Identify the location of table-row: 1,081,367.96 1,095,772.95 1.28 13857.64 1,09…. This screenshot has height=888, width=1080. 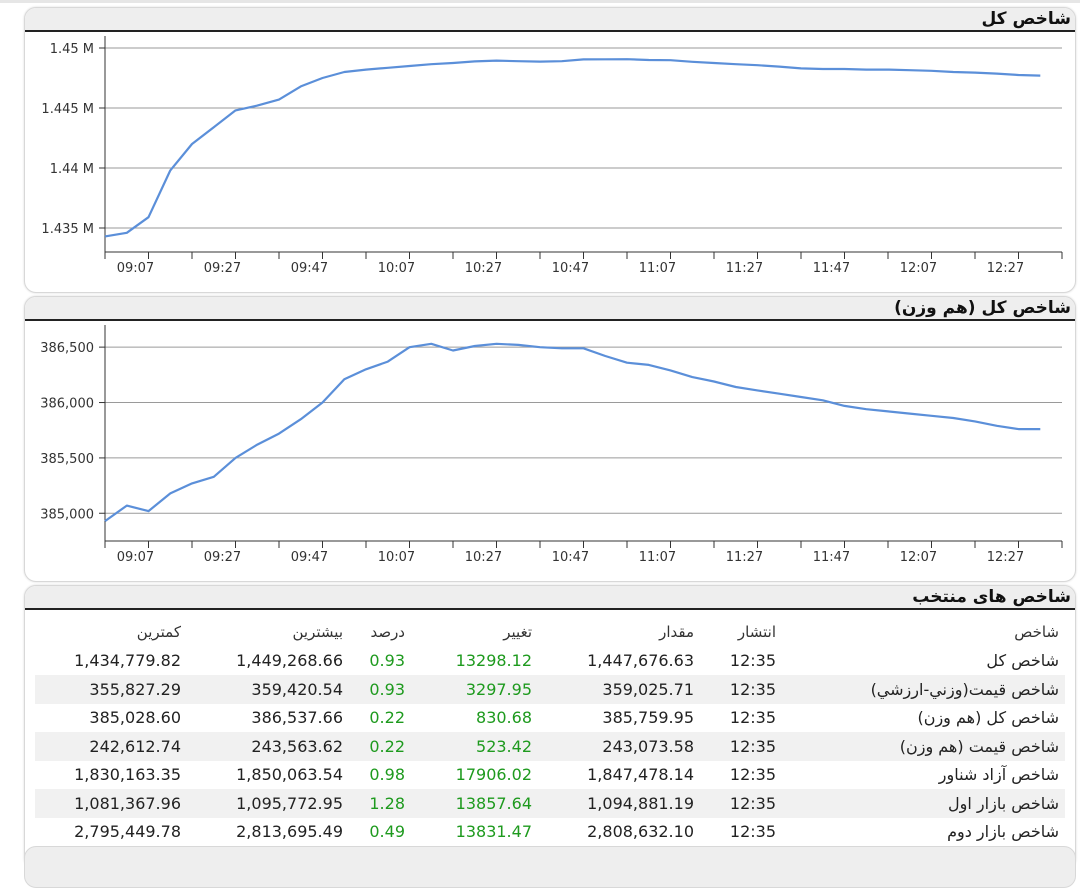
(550, 803).